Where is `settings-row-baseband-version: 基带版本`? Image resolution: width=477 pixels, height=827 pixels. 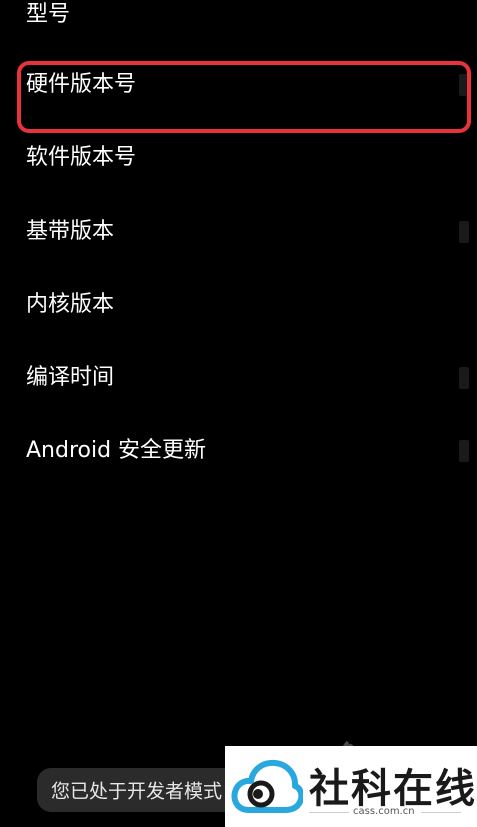
settings-row-baseband-version: 基带版本 is located at coordinates (238, 232).